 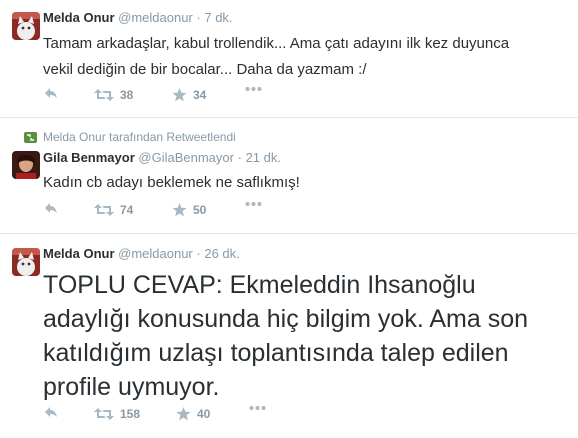 I want to click on favorite-button: 50, so click(x=189, y=210).